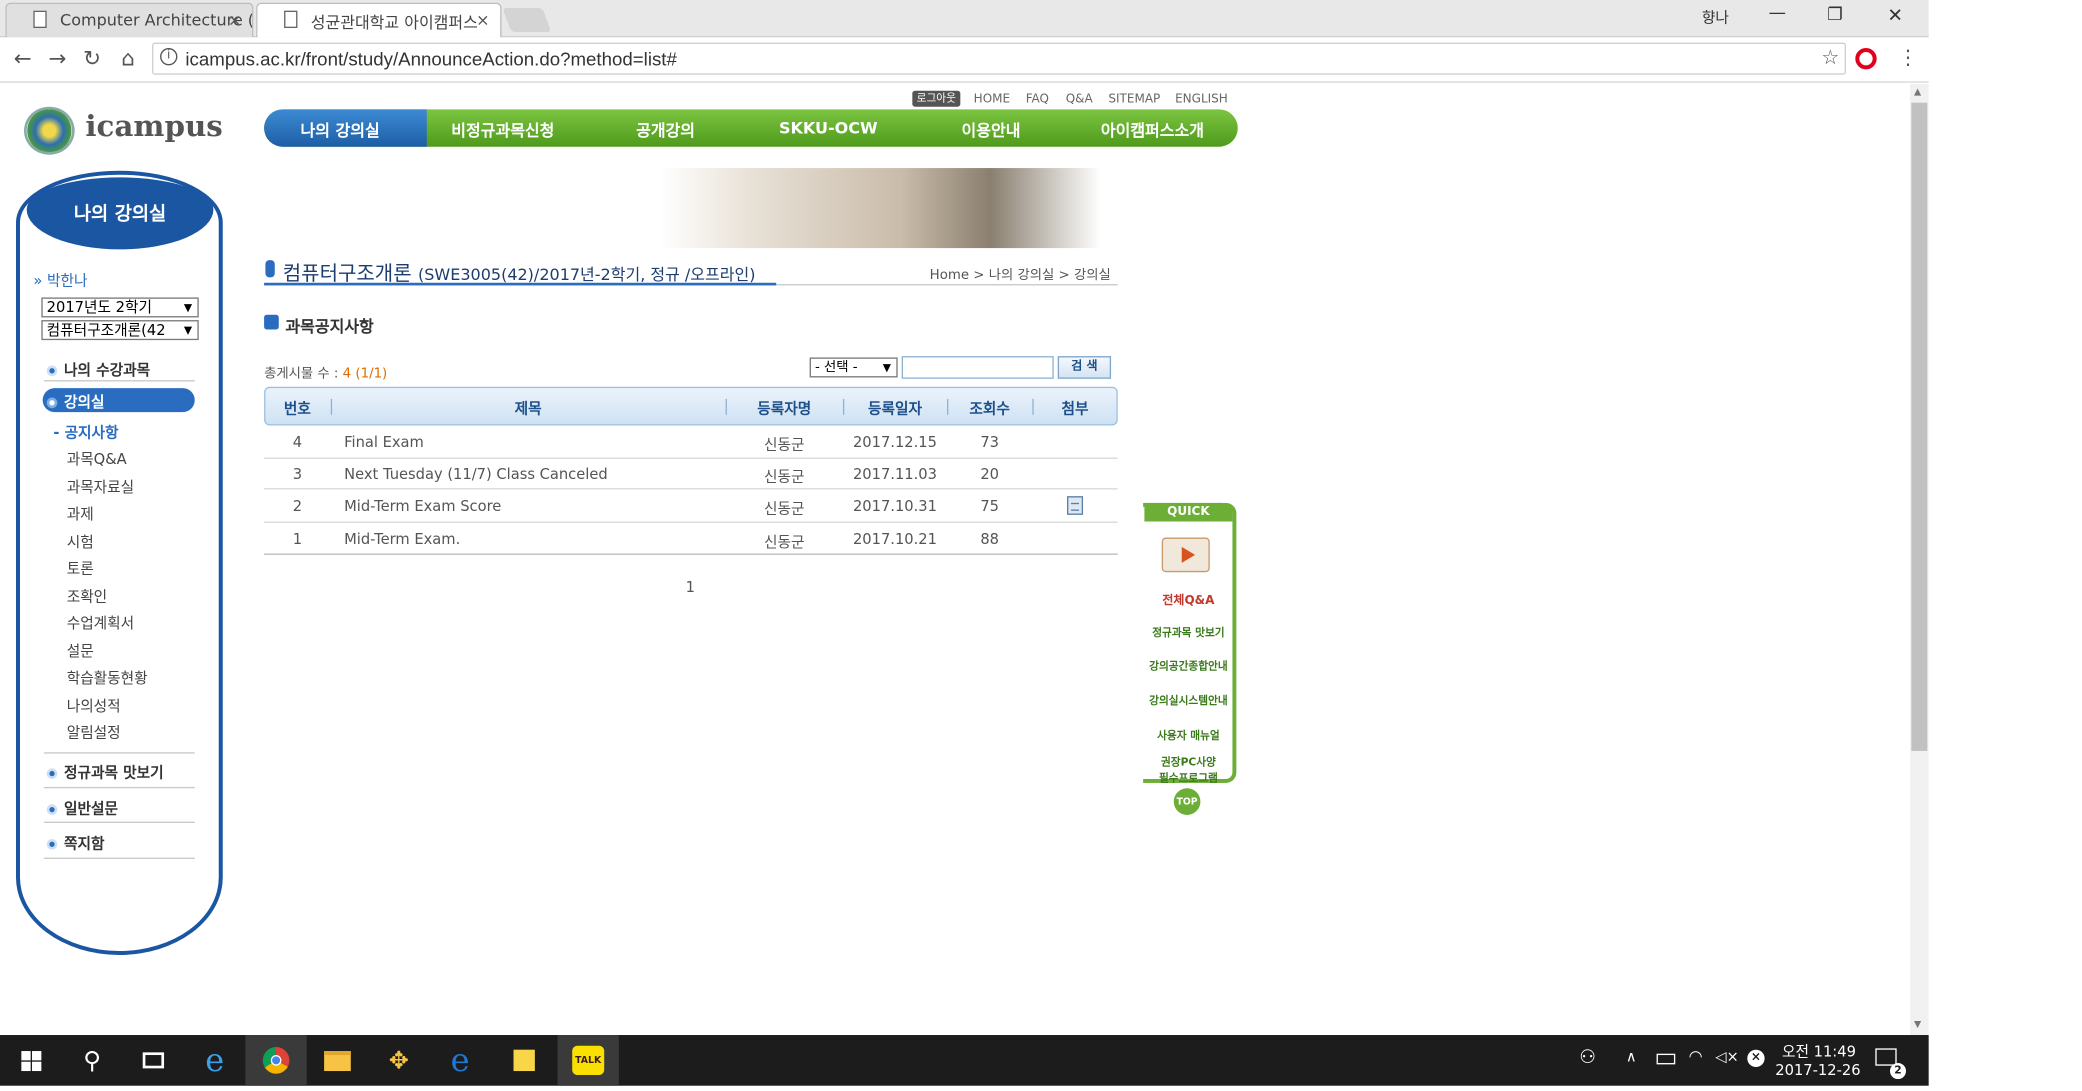  I want to click on sidebar-sub-activity: 학습활동현황, so click(107, 677).